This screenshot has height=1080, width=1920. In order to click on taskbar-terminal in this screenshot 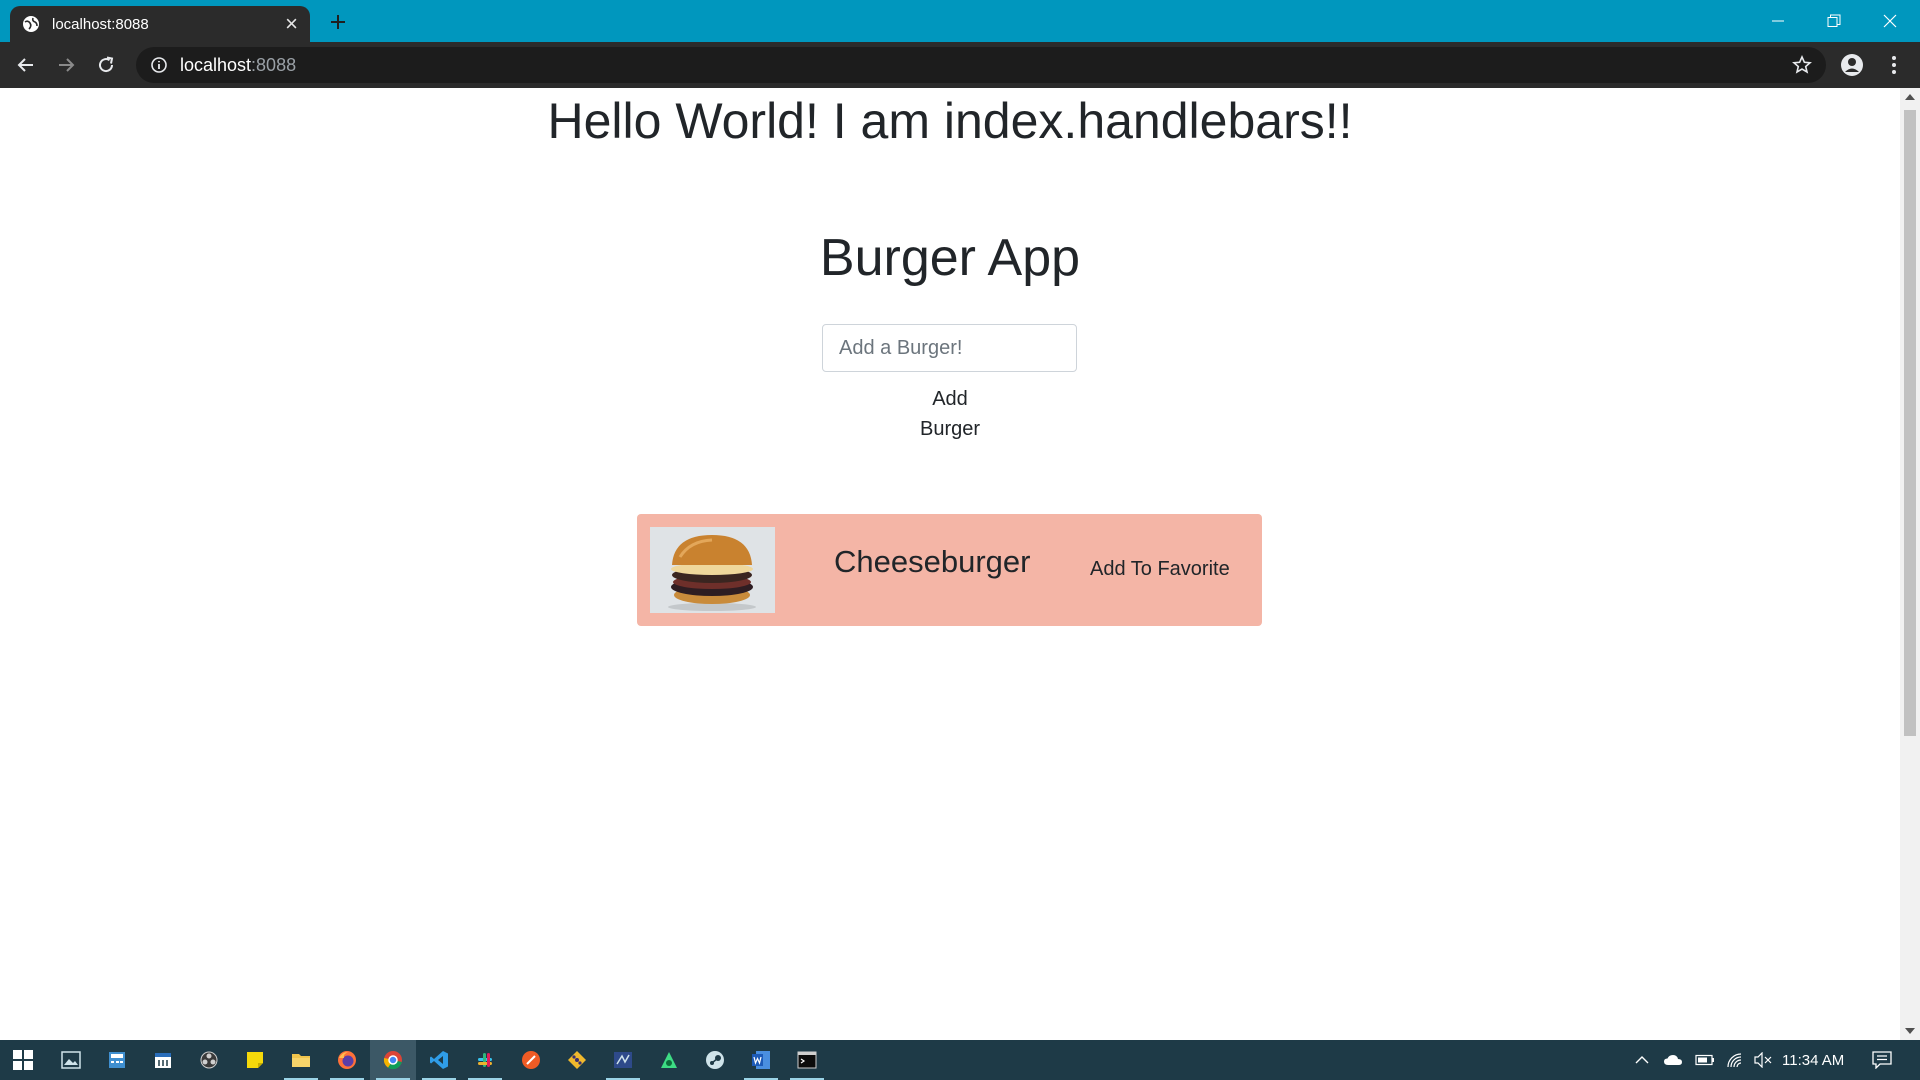, I will do `click(807, 1060)`.